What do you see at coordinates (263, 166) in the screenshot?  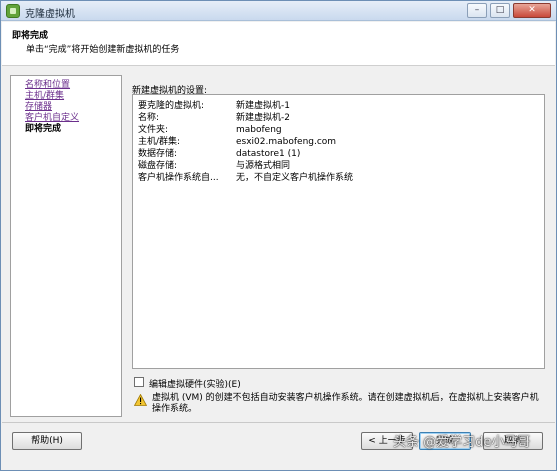 I see `settings-value: 与源格式相同` at bounding box center [263, 166].